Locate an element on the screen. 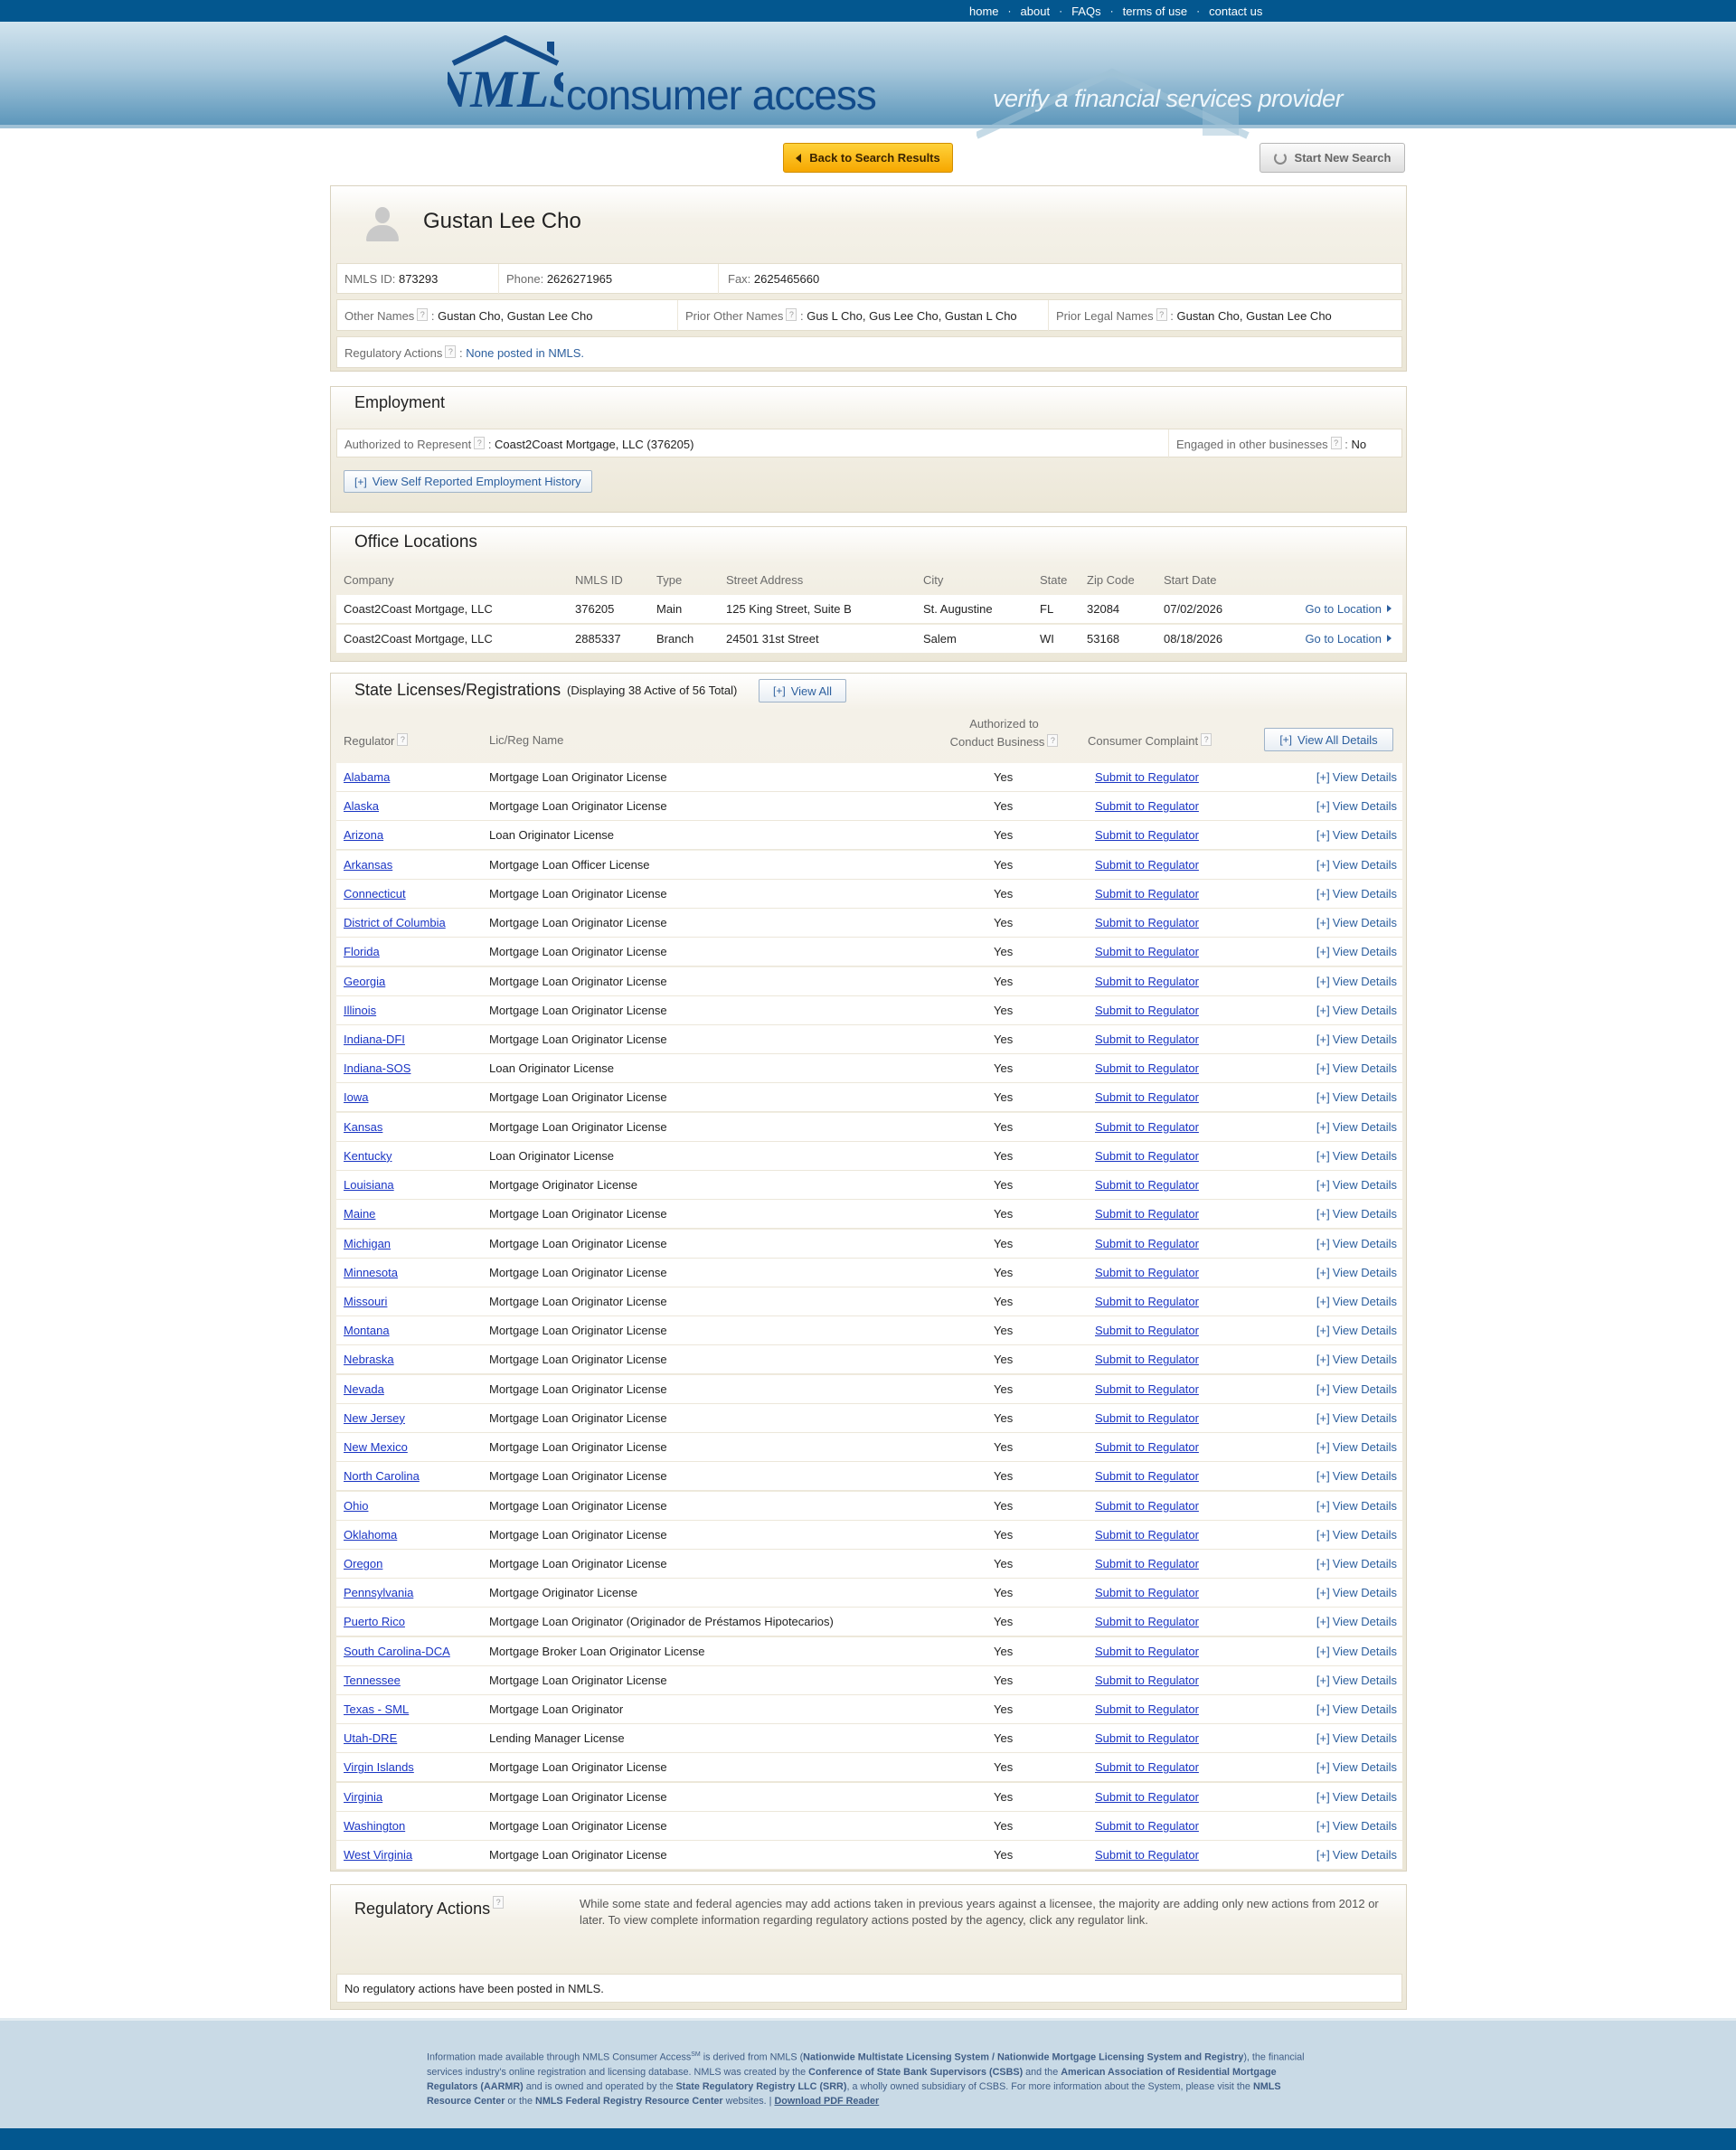  regulator-link: Maine is located at coordinates (359, 1214).